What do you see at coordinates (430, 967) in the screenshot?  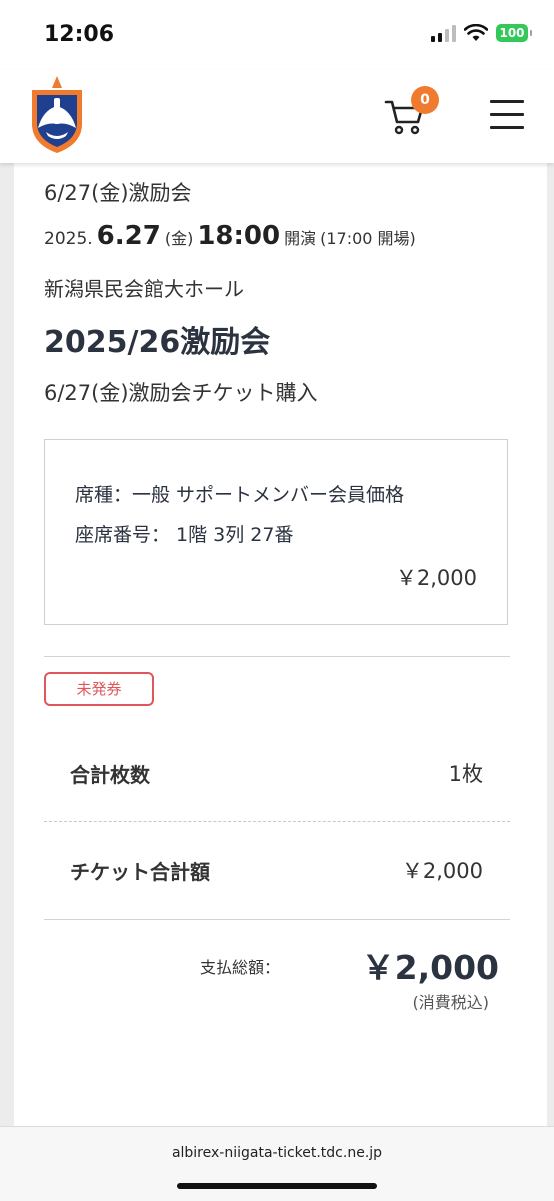 I see `payment-total-value: ￥2,000` at bounding box center [430, 967].